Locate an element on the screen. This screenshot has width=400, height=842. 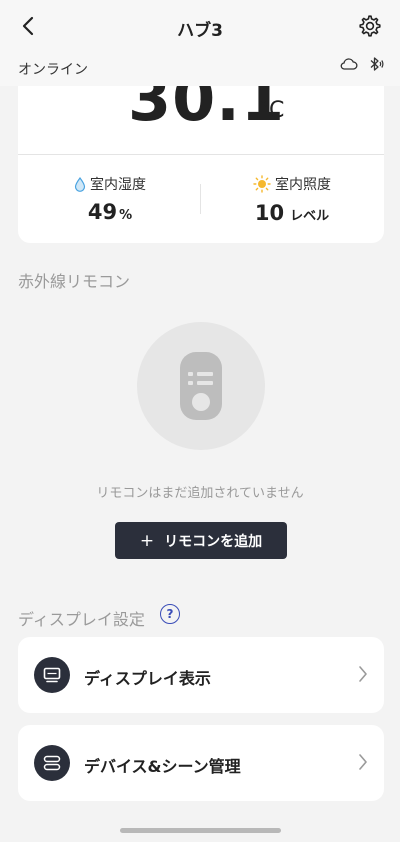
illuminance-unit: レベル is located at coordinates (310, 216).